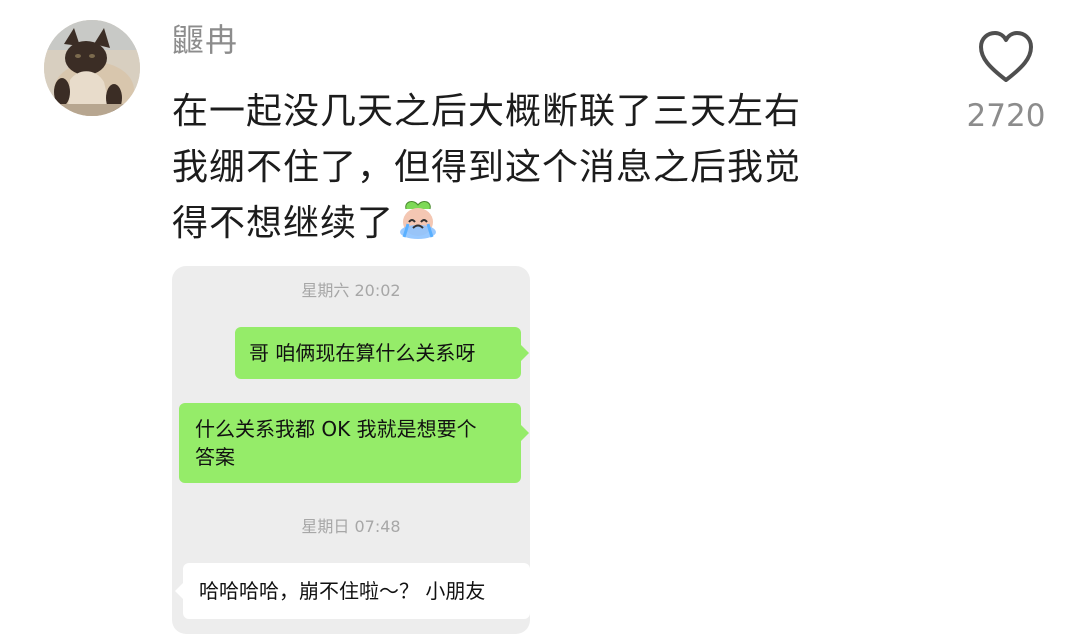 This screenshot has width=1079, height=639. Describe the element at coordinates (351, 290) in the screenshot. I see `chat-timestamp: 星期六 20:02` at that location.